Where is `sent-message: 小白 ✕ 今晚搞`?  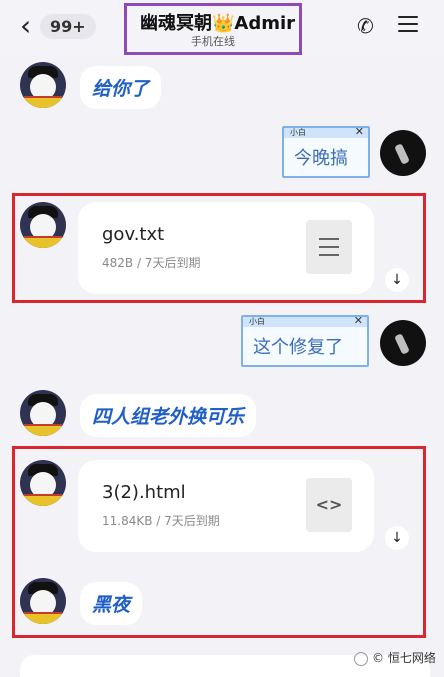
sent-message: 小白 ✕ 今晚搞 is located at coordinates (326, 151).